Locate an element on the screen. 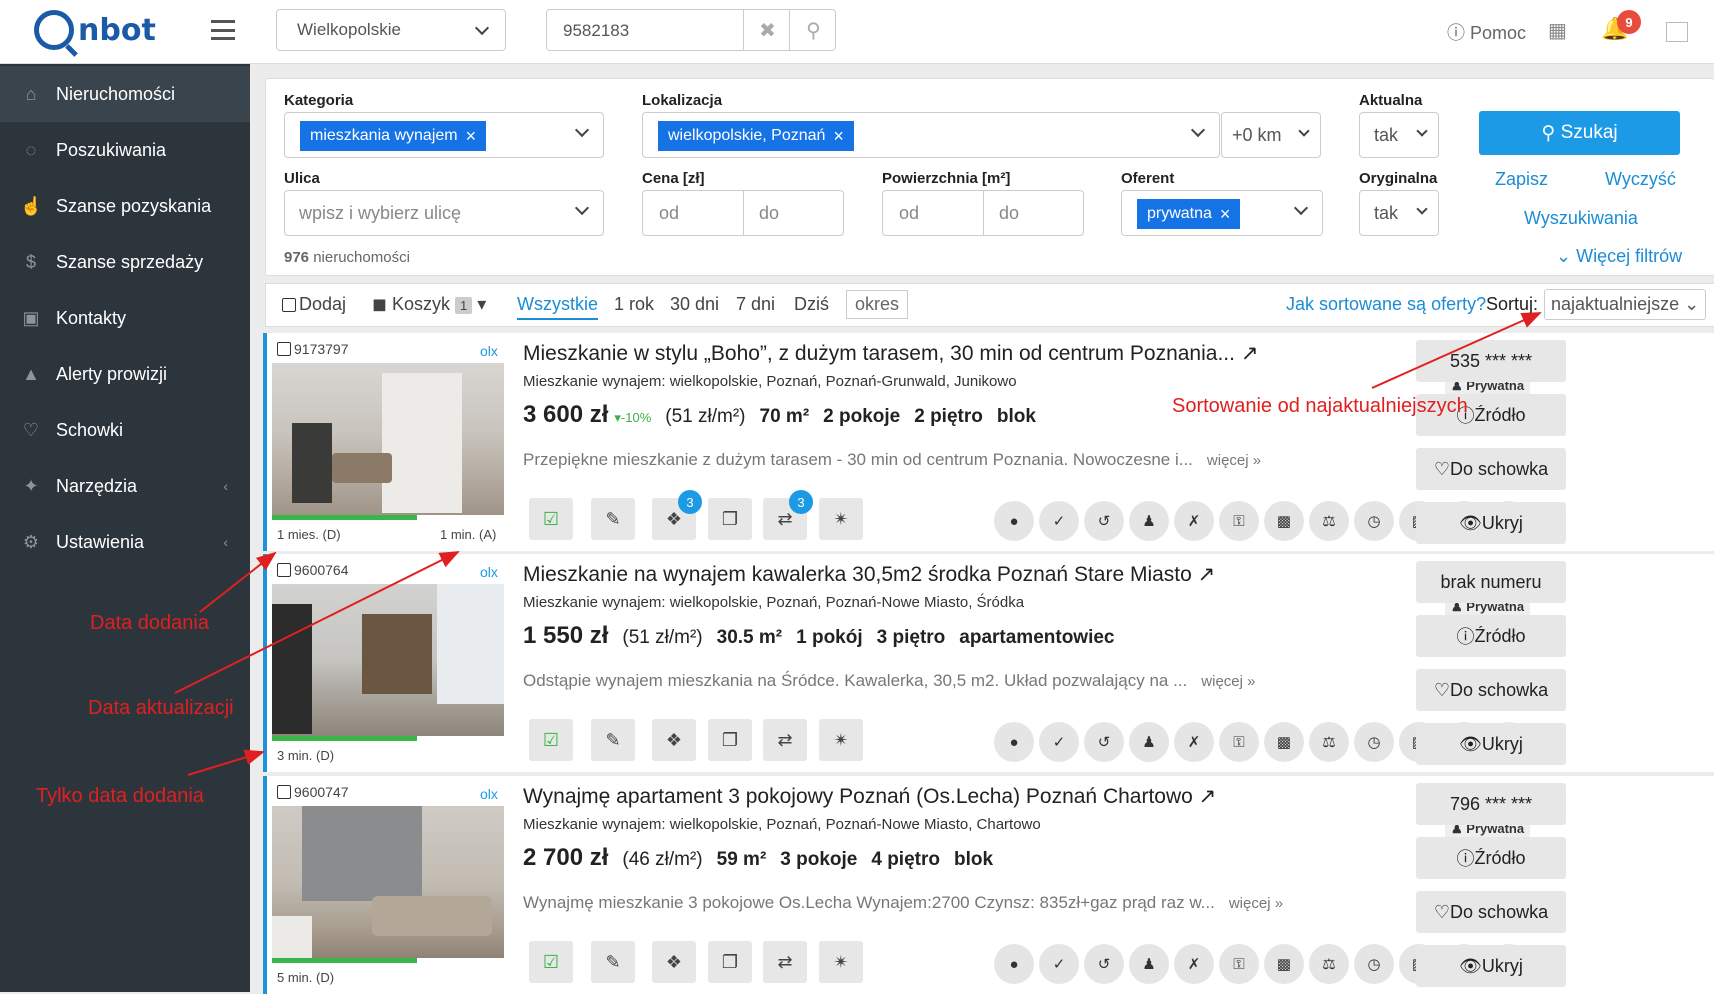 The width and height of the screenshot is (1714, 994). search-icon: ⚲ is located at coordinates (813, 30).